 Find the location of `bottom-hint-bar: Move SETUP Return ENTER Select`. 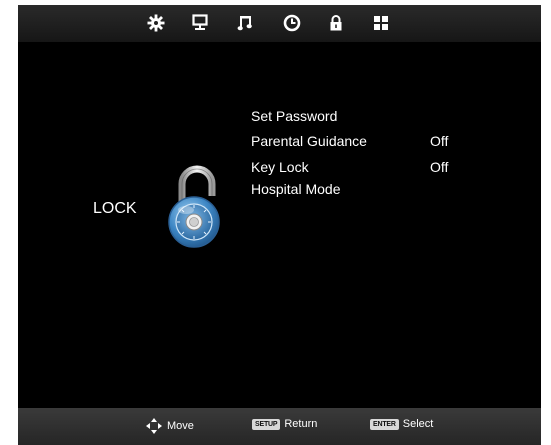

bottom-hint-bar: Move SETUP Return ENTER Select is located at coordinates (279, 426).